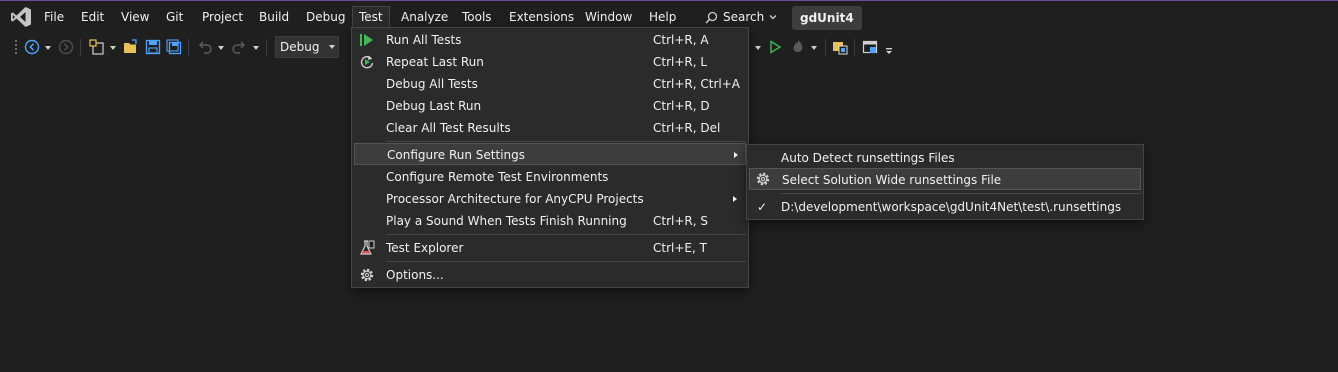 The width and height of the screenshot is (1338, 372). Describe the element at coordinates (135, 17) in the screenshot. I see `menu-view: View` at that location.